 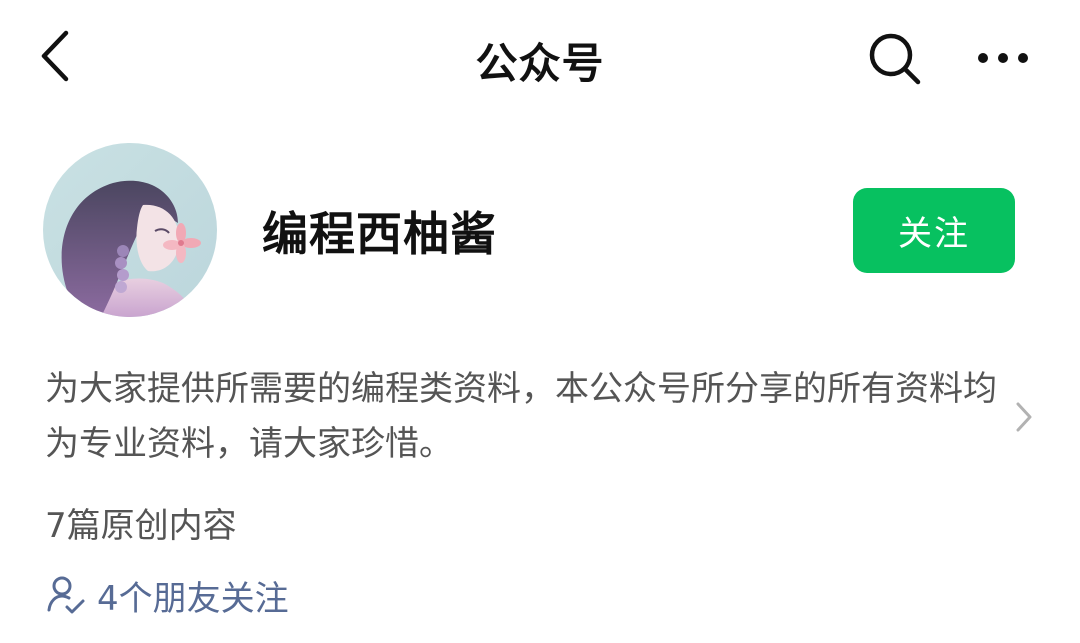 I want to click on account-avatar, so click(x=130, y=230).